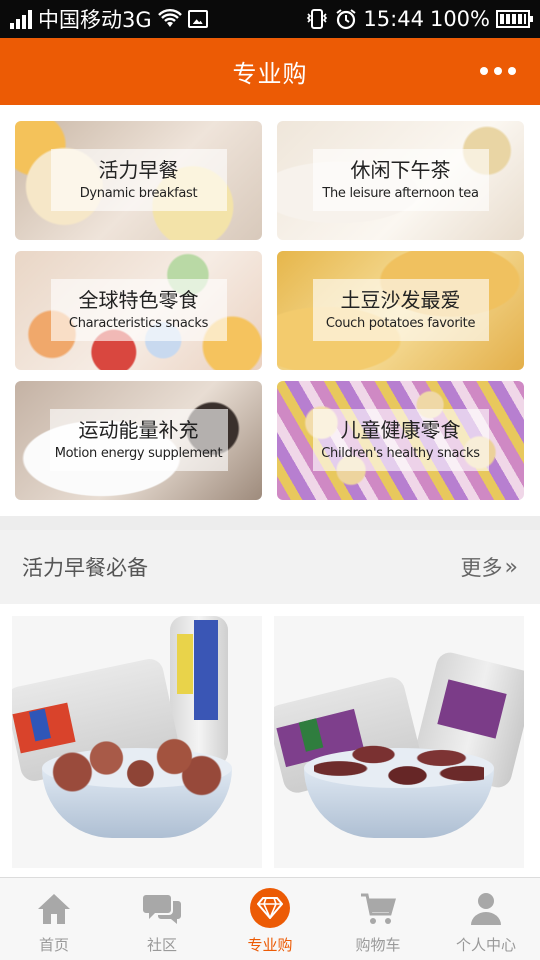 The image size is (540, 960). What do you see at coordinates (459, 19) in the screenshot?
I see `battery-percent: 100%` at bounding box center [459, 19].